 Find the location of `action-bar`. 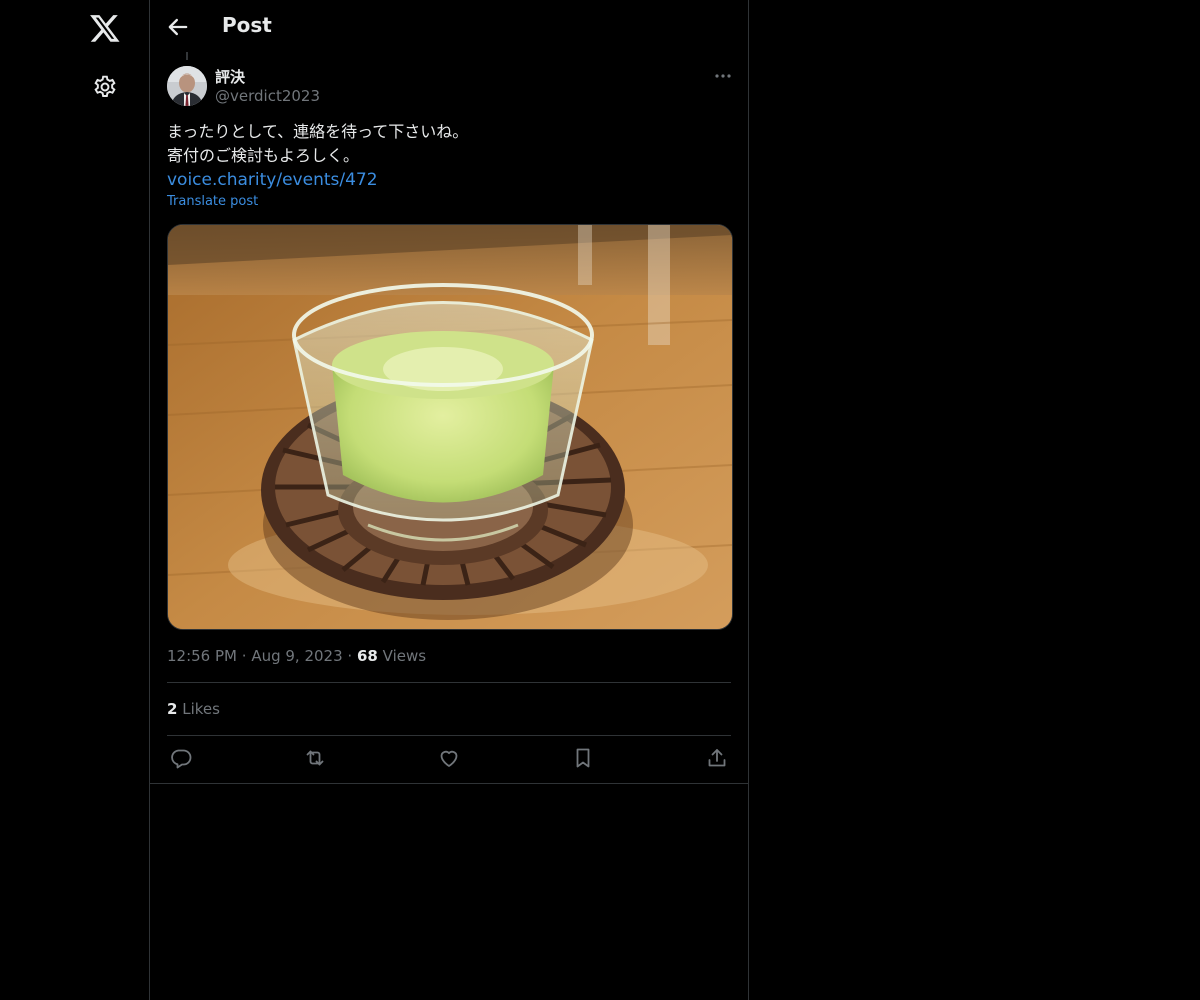

action-bar is located at coordinates (449, 759).